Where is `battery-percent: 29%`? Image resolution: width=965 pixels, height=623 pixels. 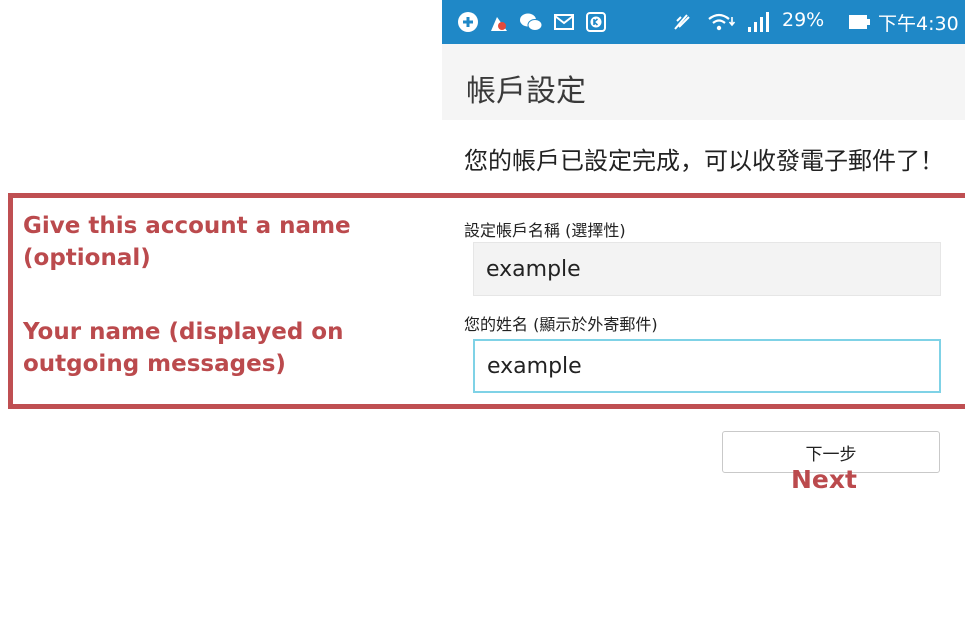
battery-percent: 29% is located at coordinates (803, 20).